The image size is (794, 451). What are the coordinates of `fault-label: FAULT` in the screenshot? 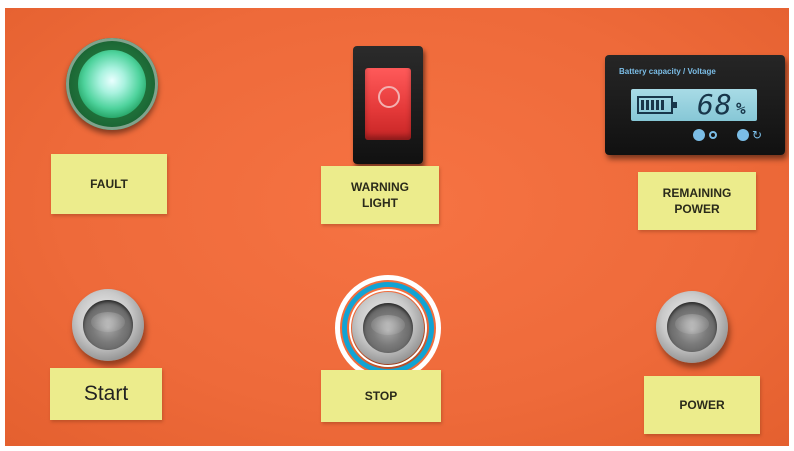 It's located at (109, 184).